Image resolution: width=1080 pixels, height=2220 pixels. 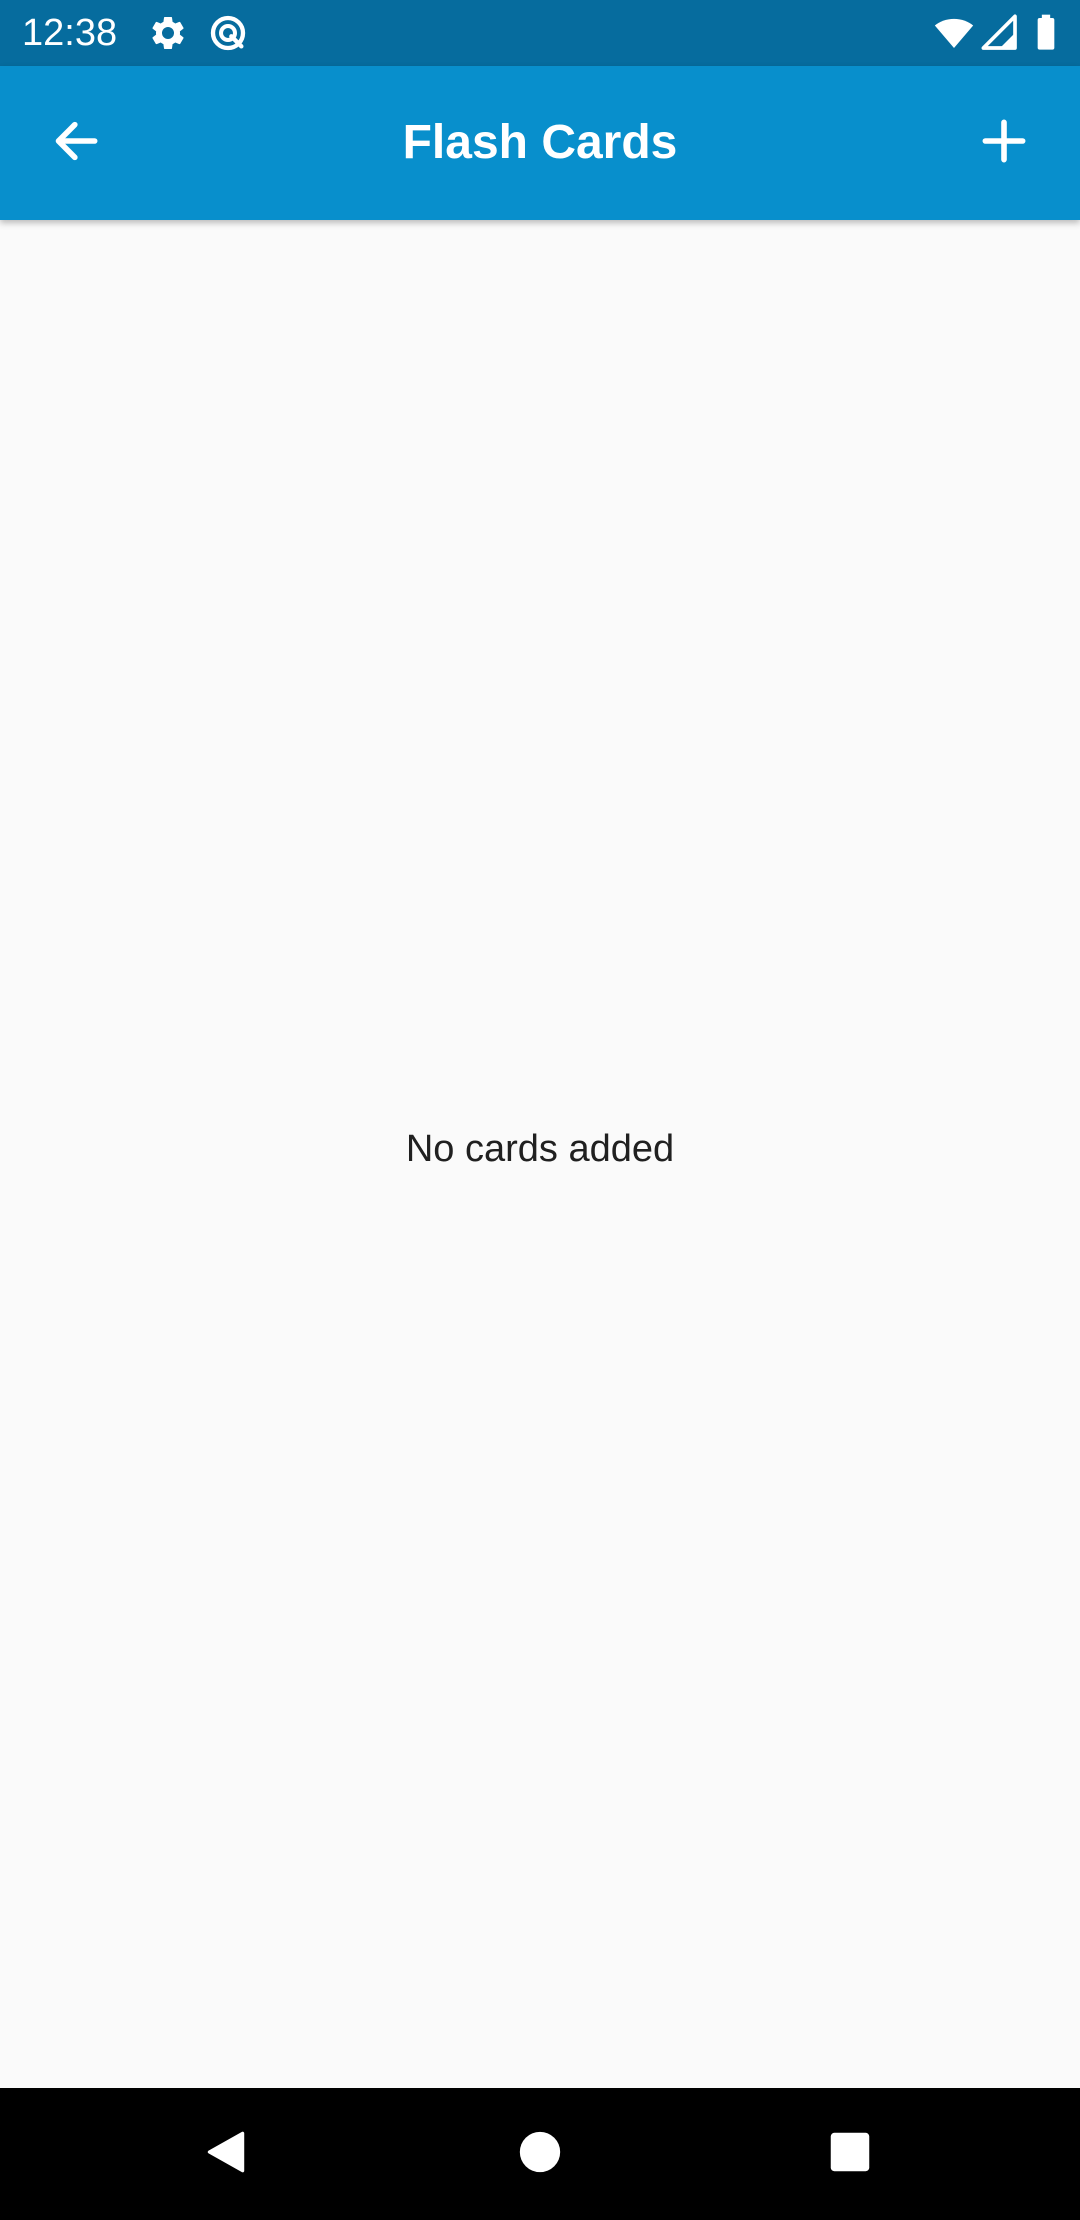 I want to click on plus-icon, so click(x=1004, y=143).